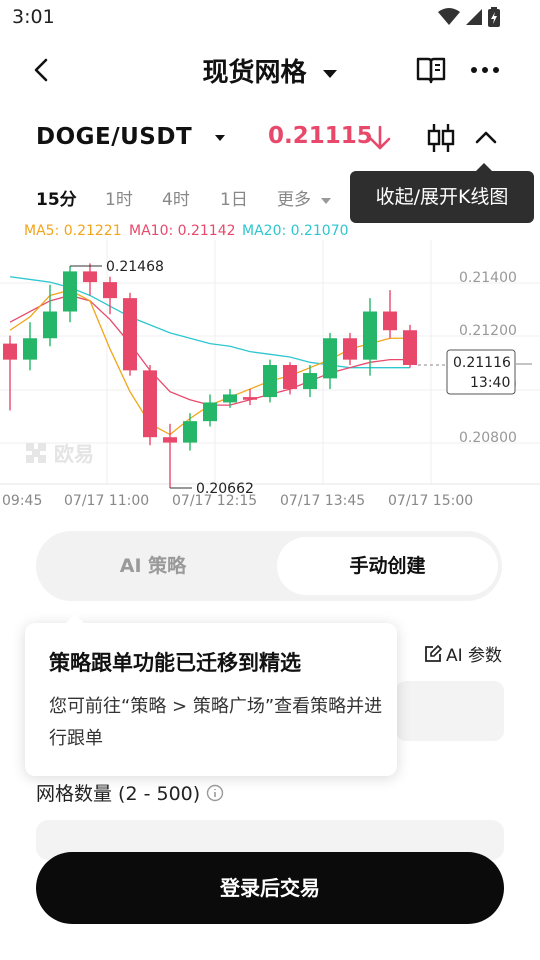 This screenshot has width=540, height=960. I want to click on popover-title: 策略跟单功能已迁移到精选, so click(175, 663).